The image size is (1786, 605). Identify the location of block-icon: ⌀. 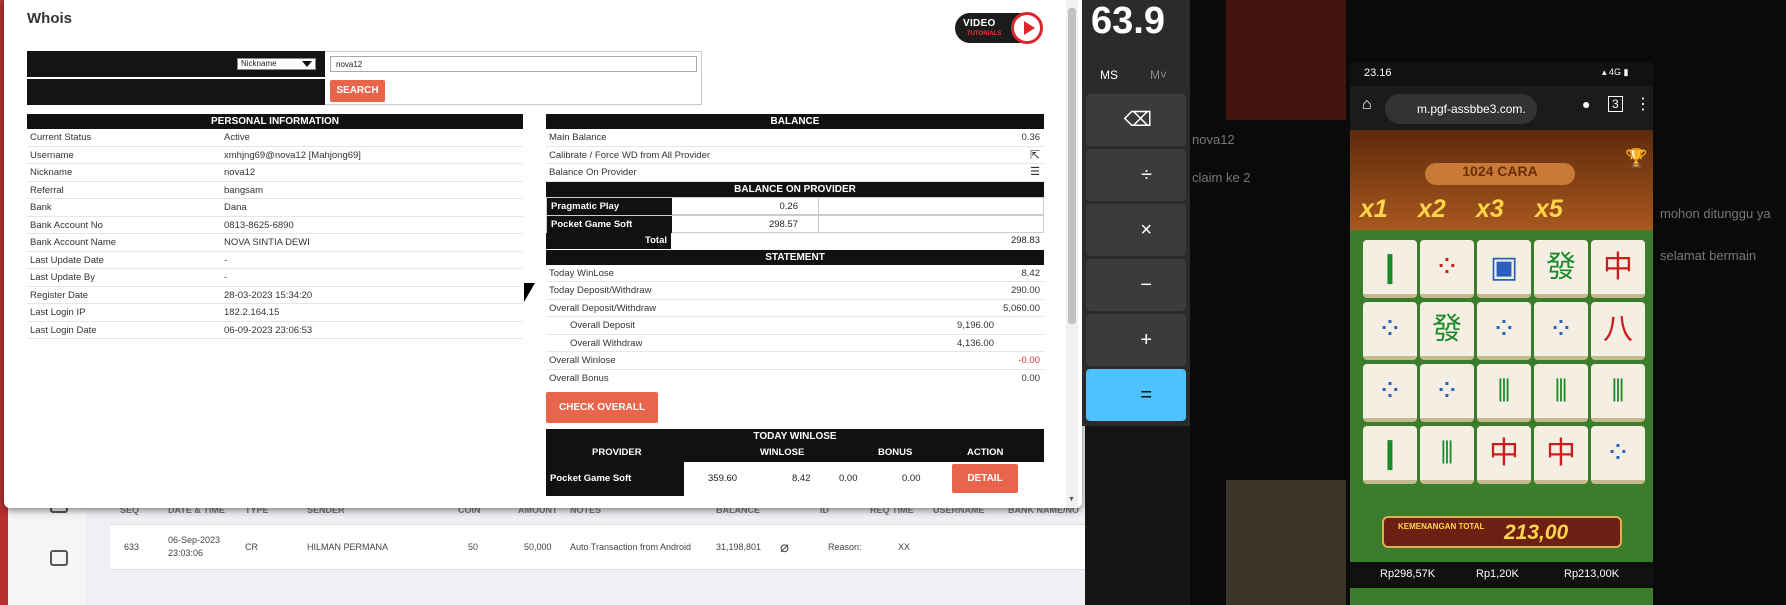
(784, 547).